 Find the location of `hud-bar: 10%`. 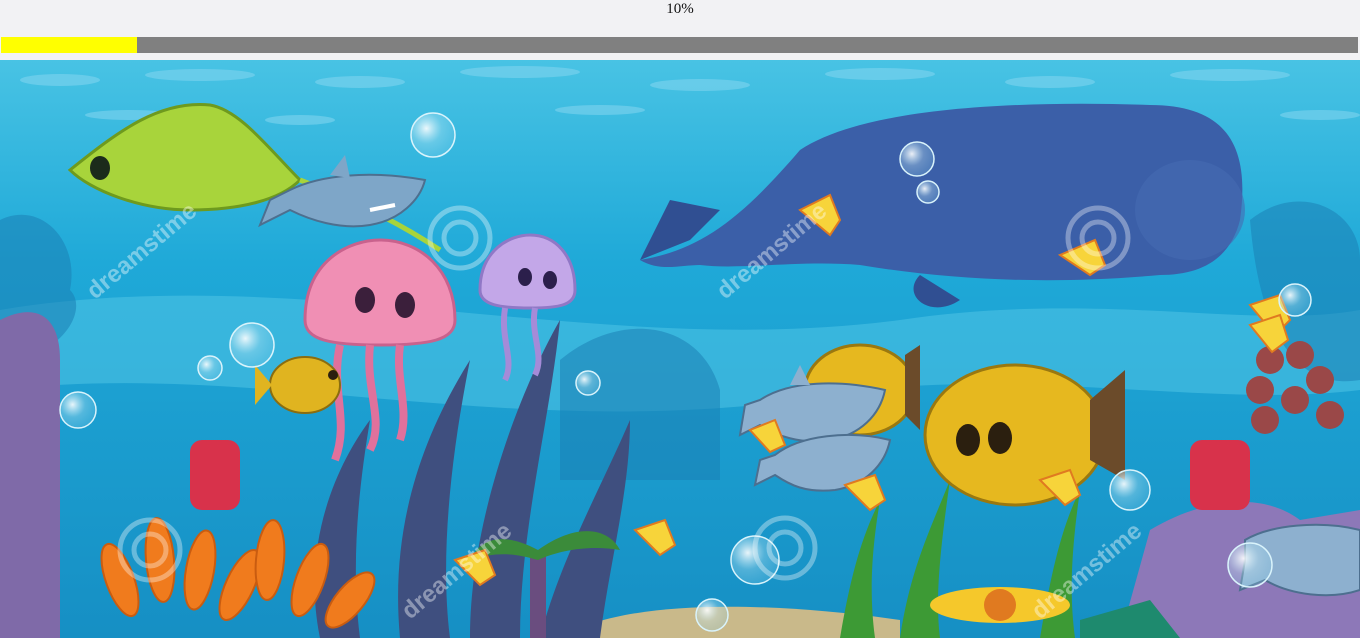

hud-bar: 10% is located at coordinates (680, 30).